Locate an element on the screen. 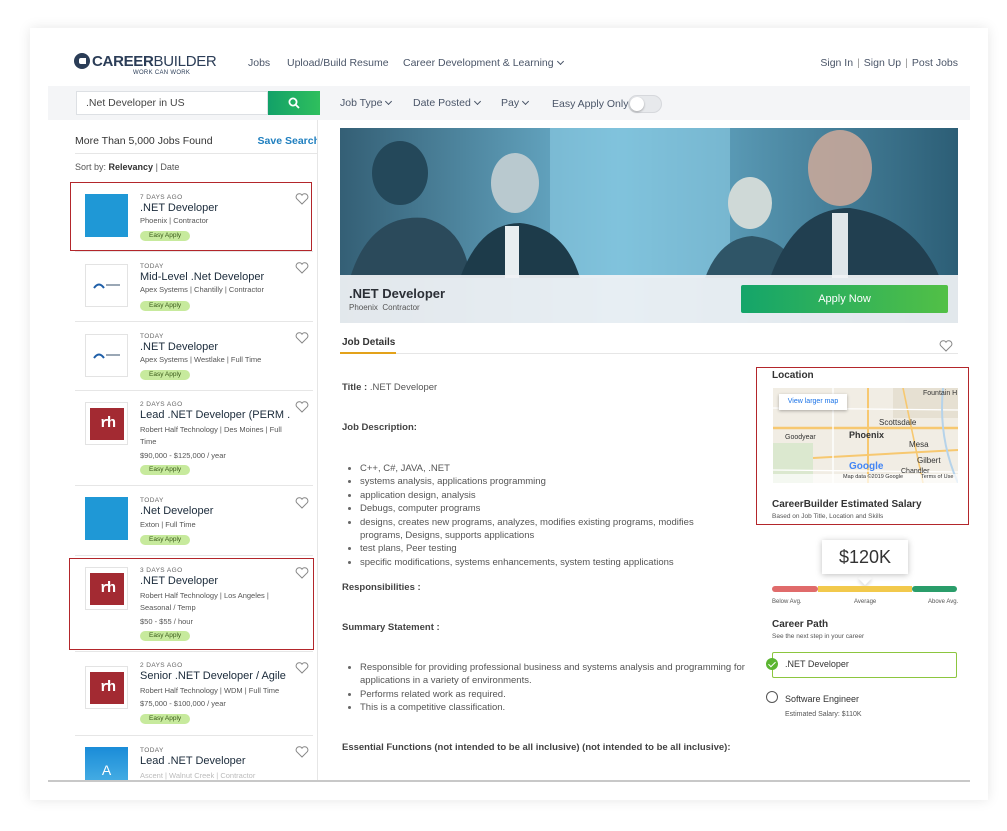 This screenshot has width=1007, height=831. careerbuilder-logo: CAREERBUILDER WORK CAN WORK is located at coordinates (145, 65).